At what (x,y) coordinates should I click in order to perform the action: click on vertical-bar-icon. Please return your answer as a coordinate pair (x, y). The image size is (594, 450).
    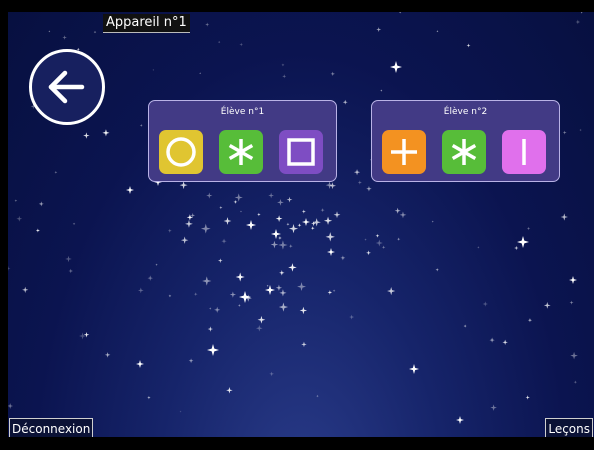
    Looking at the image, I should click on (524, 152).